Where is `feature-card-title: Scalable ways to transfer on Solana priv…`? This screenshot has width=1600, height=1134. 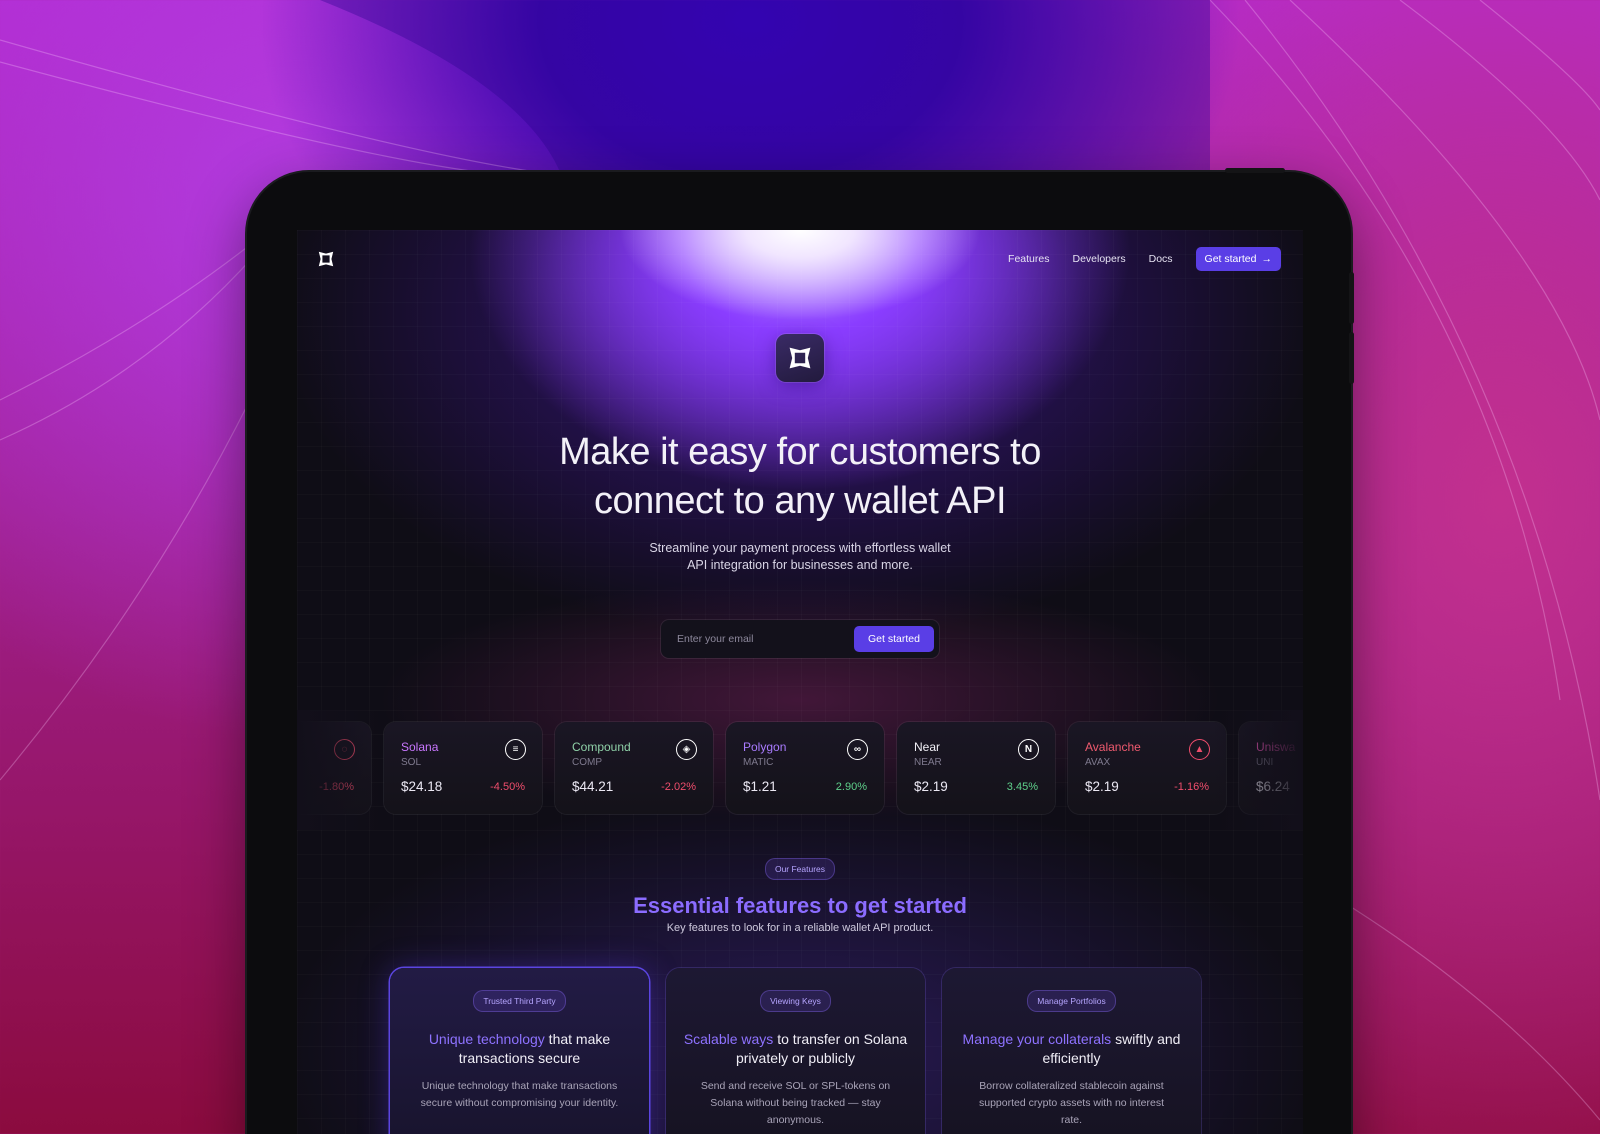 feature-card-title: Scalable ways to transfer on Solana priv… is located at coordinates (795, 1049).